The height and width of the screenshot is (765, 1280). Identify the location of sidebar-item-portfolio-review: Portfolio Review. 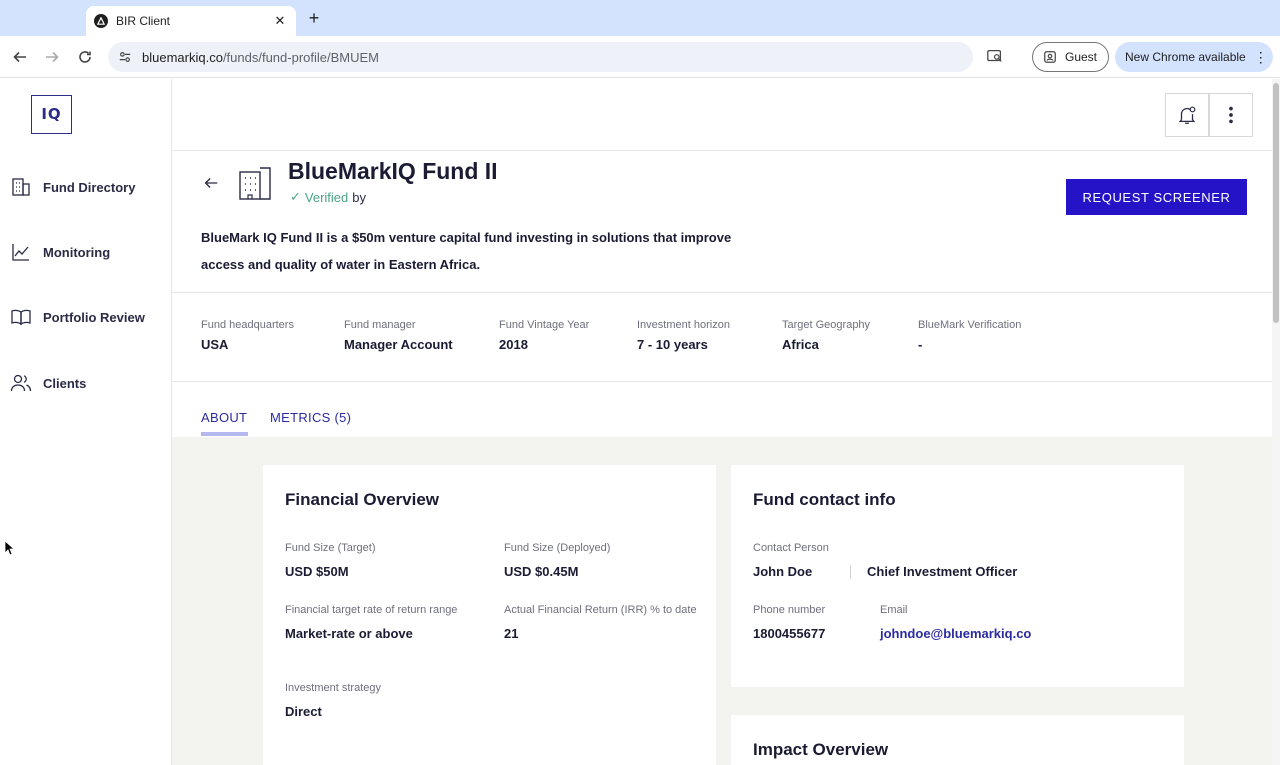
(85, 317).